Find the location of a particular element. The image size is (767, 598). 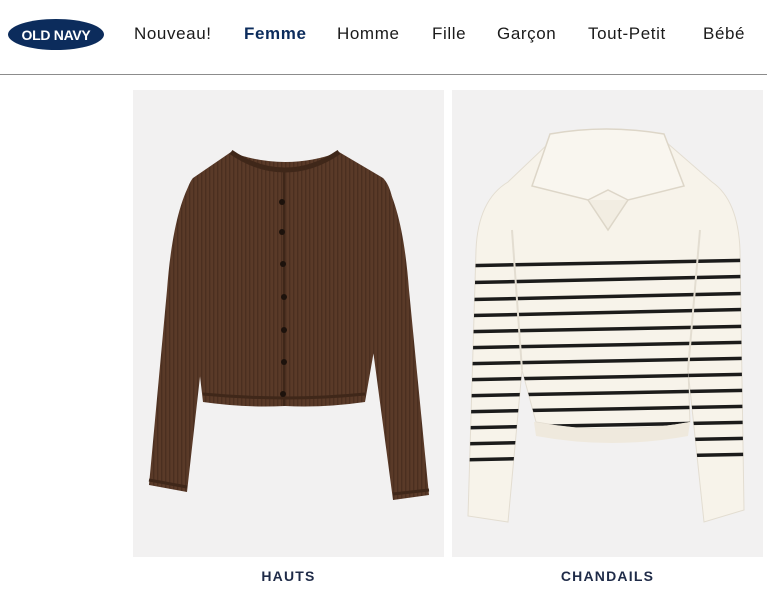

nav-item-nouveau: Nouveau! is located at coordinates (173, 34).